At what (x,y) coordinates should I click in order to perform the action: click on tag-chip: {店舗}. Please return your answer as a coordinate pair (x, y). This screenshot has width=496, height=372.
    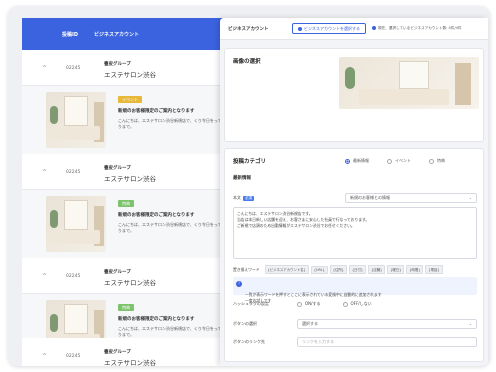
    Looking at the image, I should click on (377, 269).